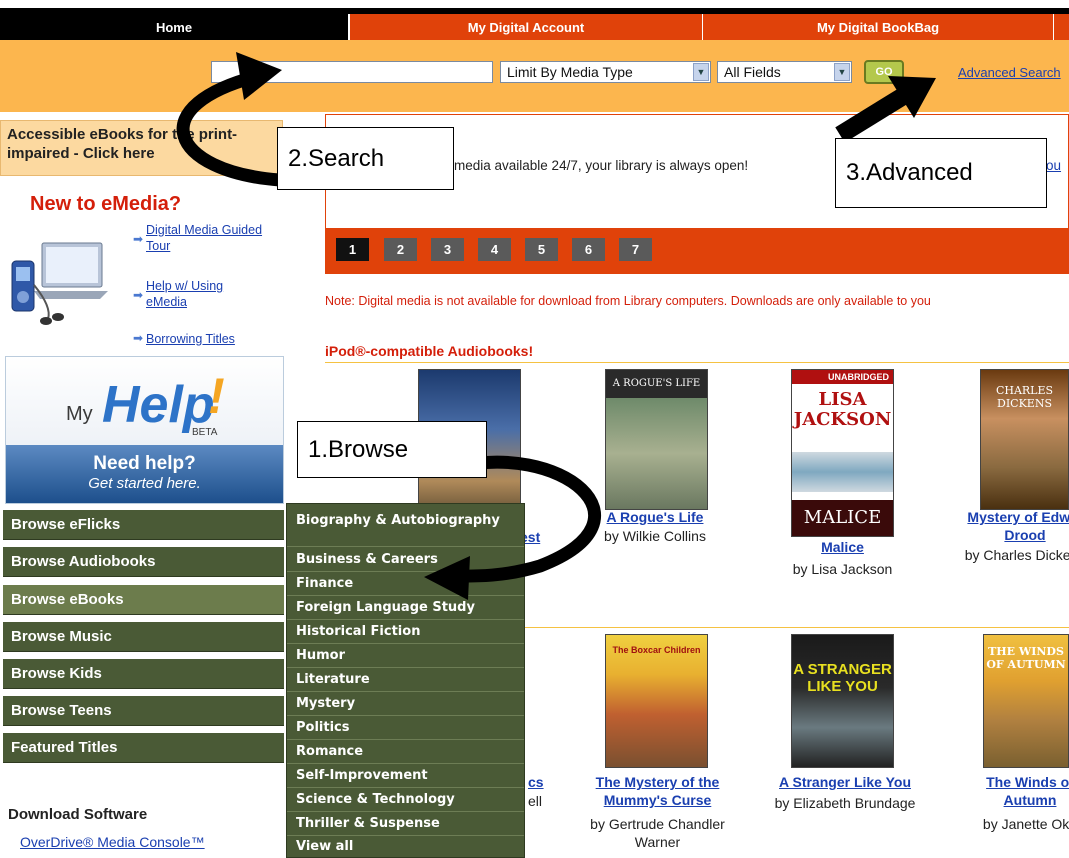 The width and height of the screenshot is (1069, 858). I want to click on menu-item-humor: Humor, so click(405, 656).